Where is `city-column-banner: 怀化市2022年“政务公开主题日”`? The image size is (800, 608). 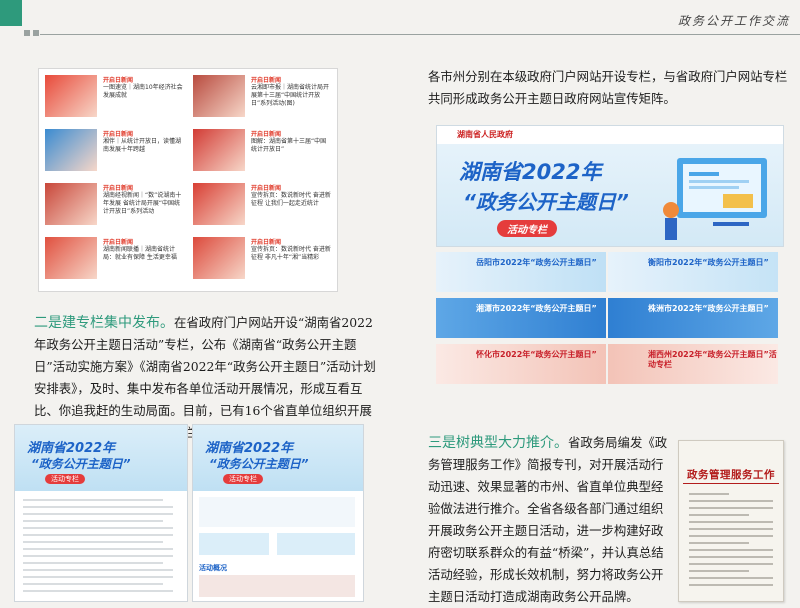
city-column-banner: 怀化市2022年“政务公开主题日” is located at coordinates (521, 364).